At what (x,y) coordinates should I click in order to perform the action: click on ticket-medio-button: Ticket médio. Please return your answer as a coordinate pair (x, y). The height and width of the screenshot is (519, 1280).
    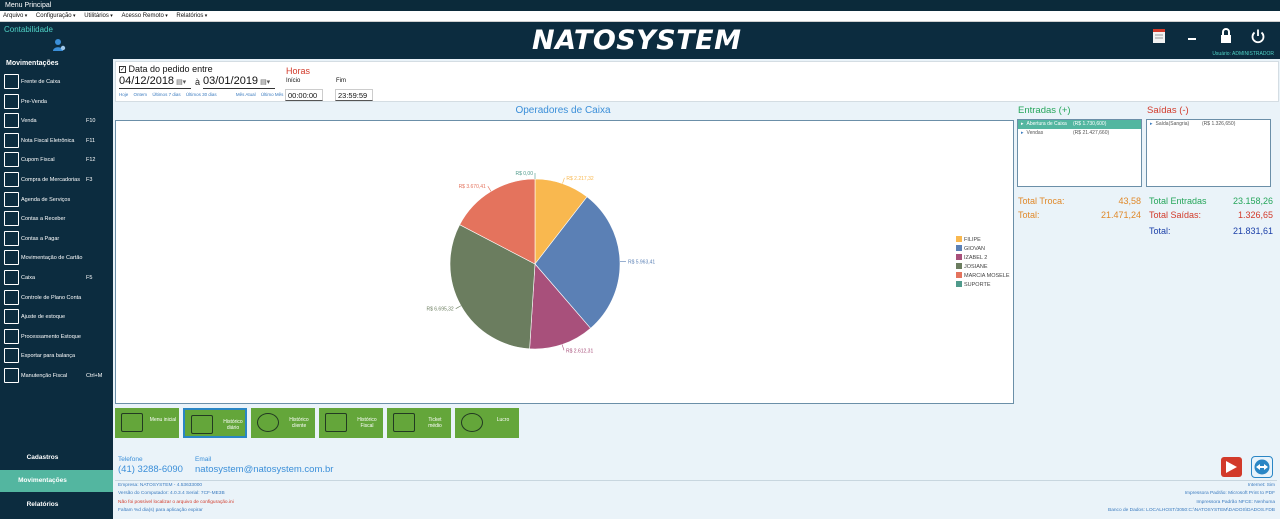
    Looking at the image, I should click on (419, 423).